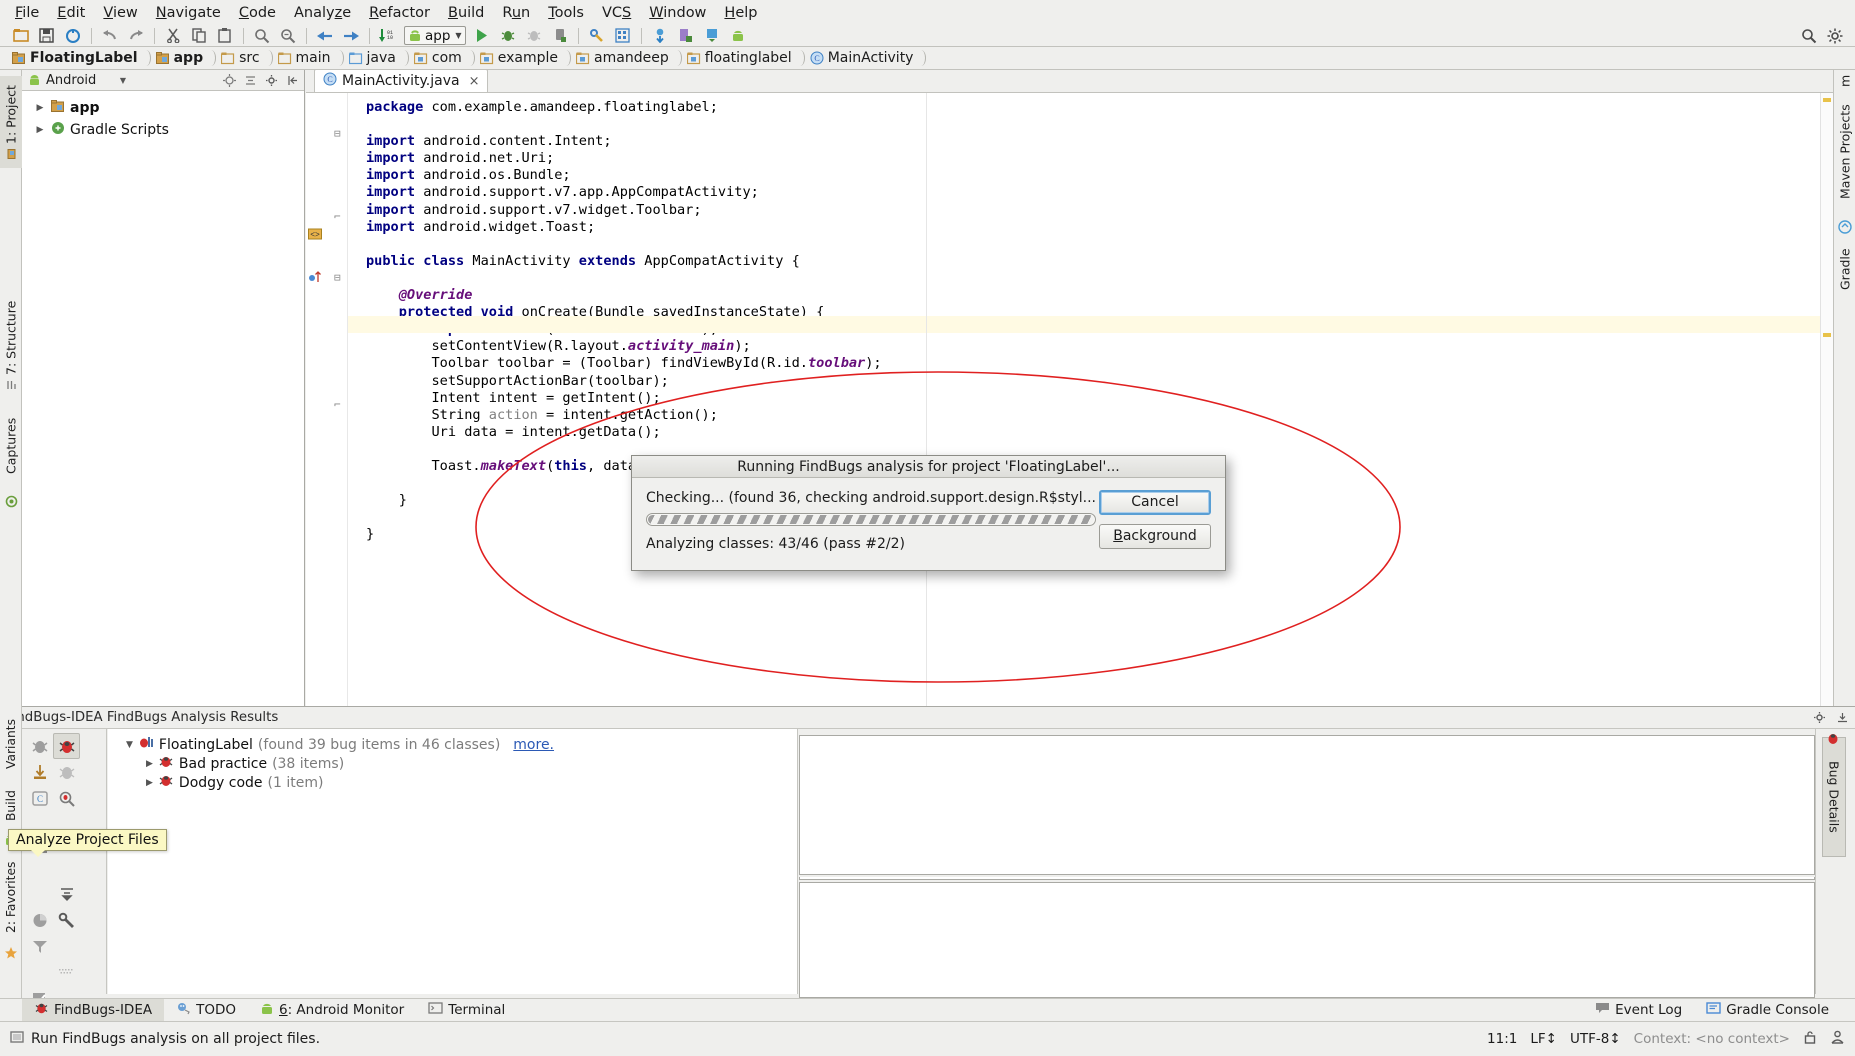  I want to click on breadcrumb-item-com: com, so click(438, 58).